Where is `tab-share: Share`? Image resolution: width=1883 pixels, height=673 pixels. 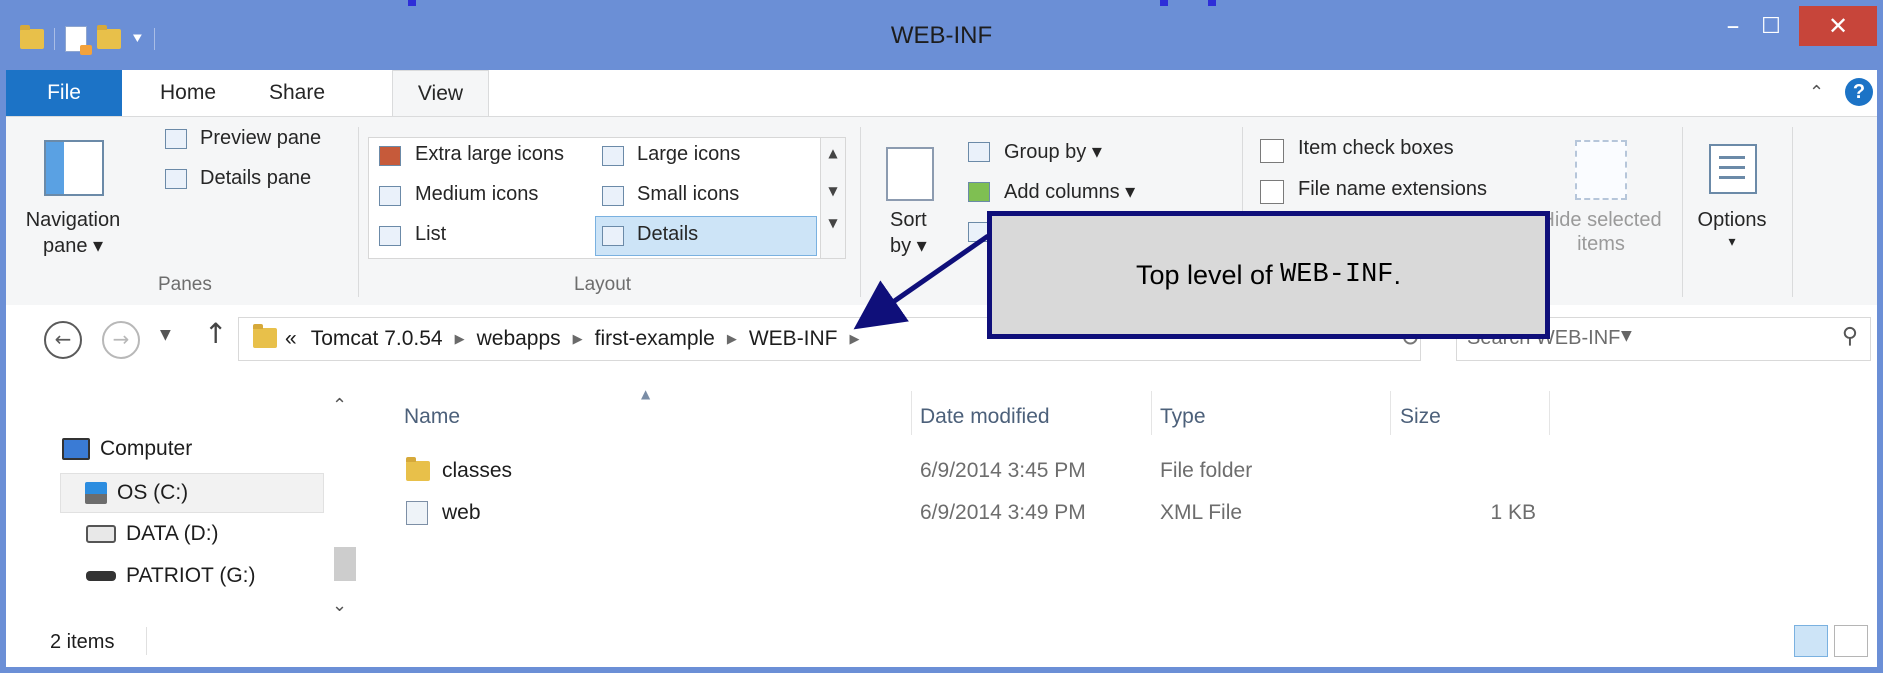 tab-share: Share is located at coordinates (297, 93).